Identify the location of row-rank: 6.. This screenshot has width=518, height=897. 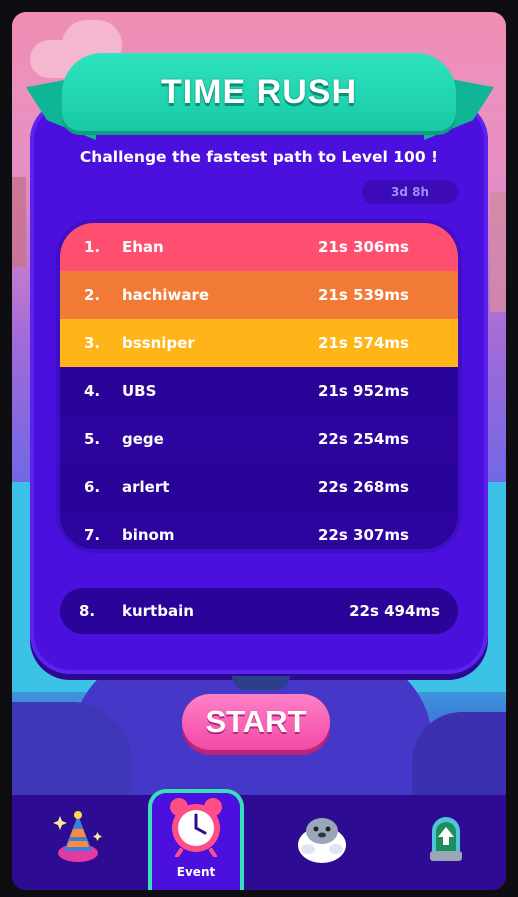
(92, 487).